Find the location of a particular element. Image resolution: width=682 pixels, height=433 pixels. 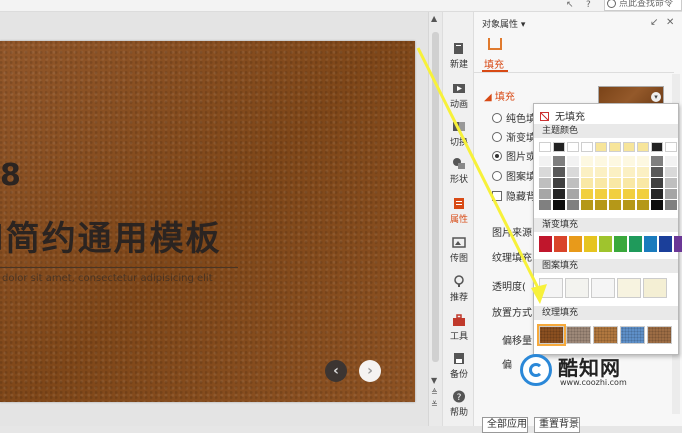

checkbox is located at coordinates (497, 196).